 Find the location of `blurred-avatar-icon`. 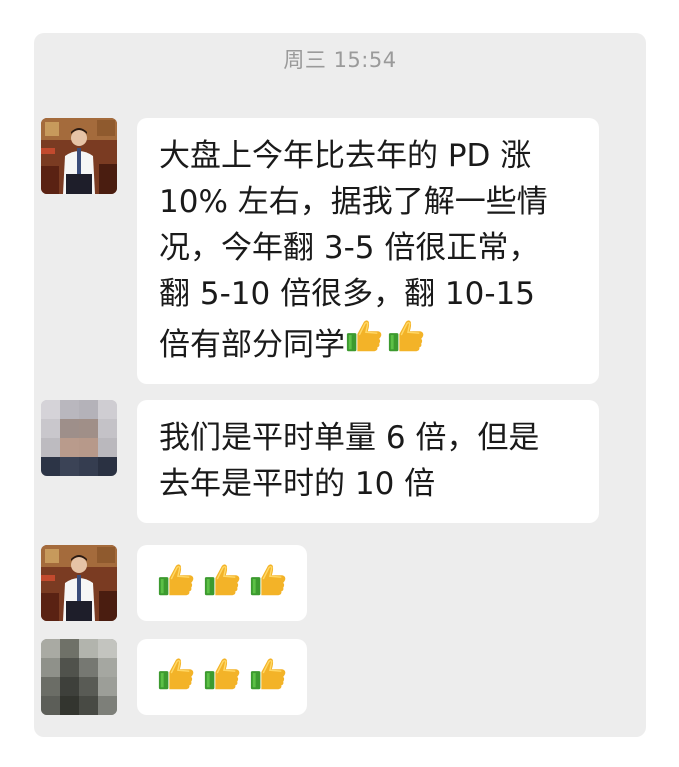

blurred-avatar-icon is located at coordinates (79, 438).